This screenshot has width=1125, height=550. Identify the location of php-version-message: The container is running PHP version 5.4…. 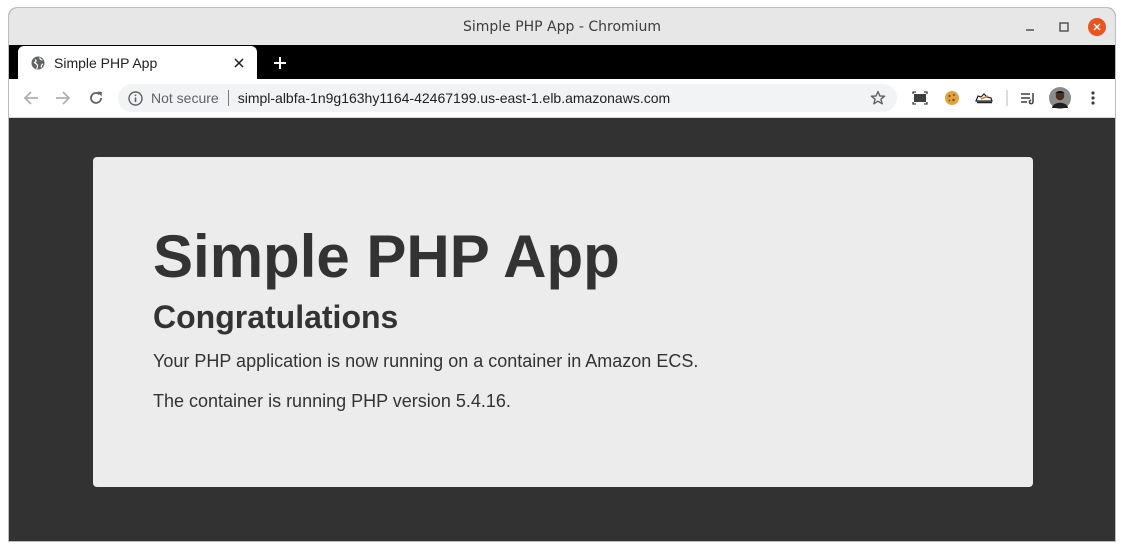
(332, 401).